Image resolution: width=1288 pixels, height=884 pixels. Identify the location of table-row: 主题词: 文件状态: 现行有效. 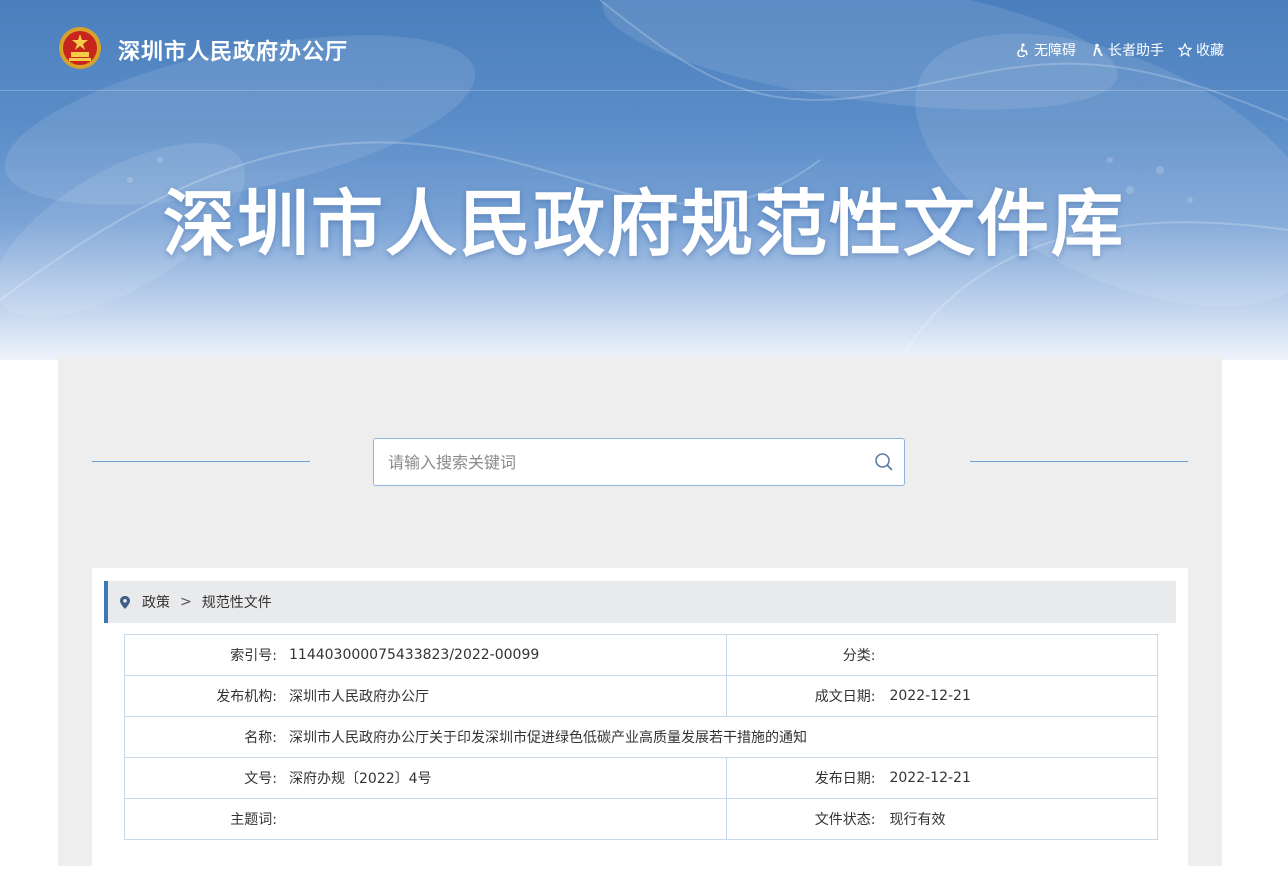
(640, 819).